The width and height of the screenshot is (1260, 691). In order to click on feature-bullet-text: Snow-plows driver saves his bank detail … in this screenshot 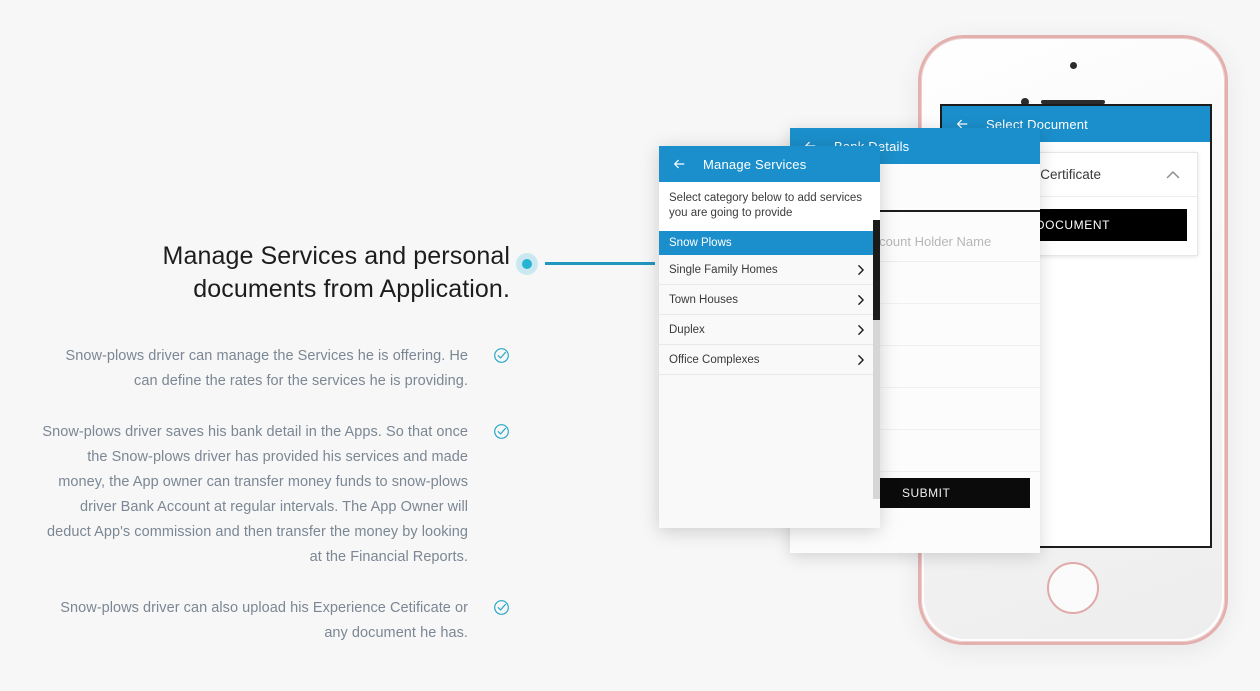, I will do `click(255, 494)`.